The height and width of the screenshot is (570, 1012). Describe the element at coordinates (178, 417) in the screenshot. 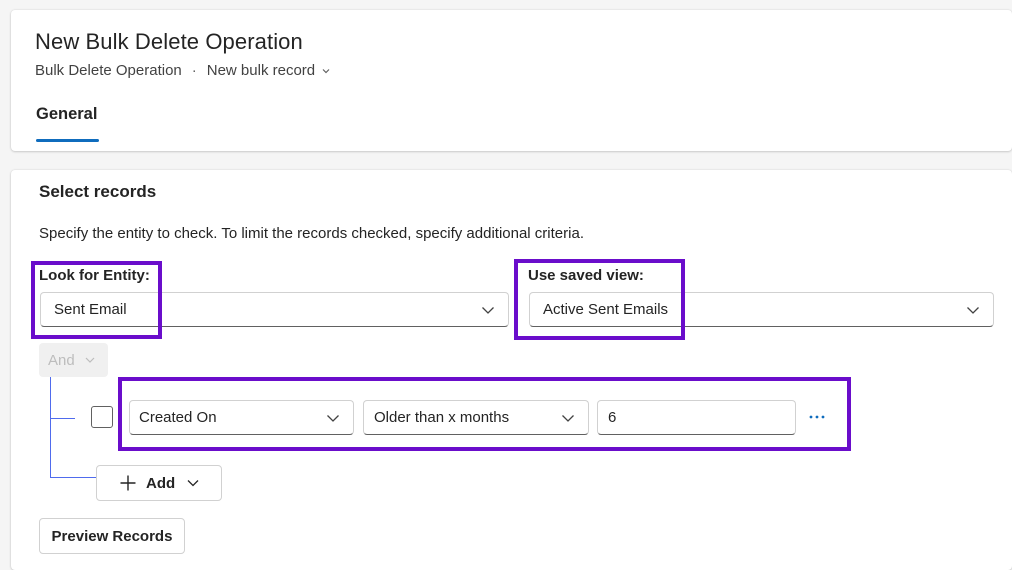

I see `criteria-field-value: Created On` at that location.